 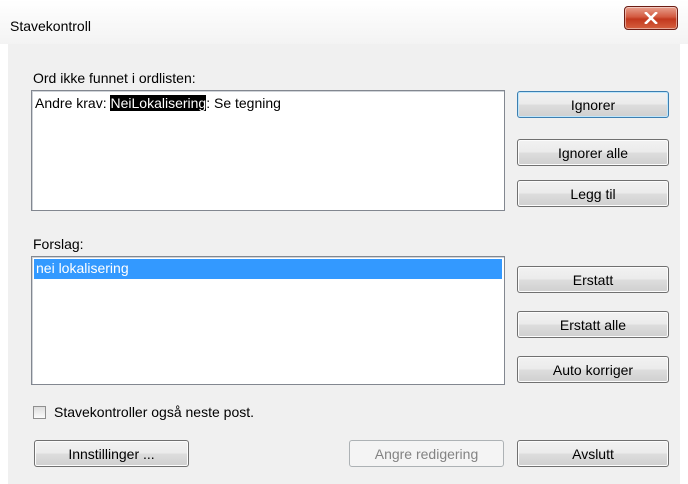 I want to click on not-found-text: Andre krav: NeiLokalisering: Se tegning, so click(x=158, y=103).